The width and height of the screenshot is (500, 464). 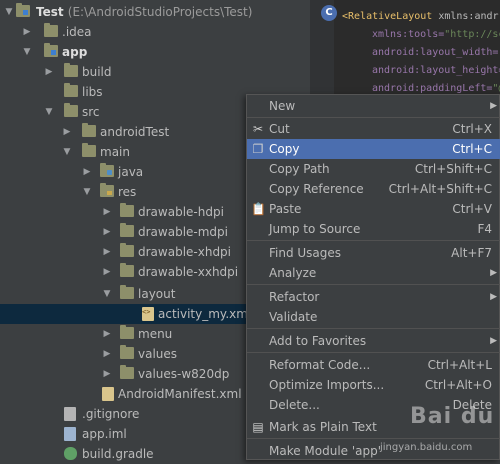 What do you see at coordinates (92, 92) in the screenshot?
I see `tree-item-label: libs` at bounding box center [92, 92].